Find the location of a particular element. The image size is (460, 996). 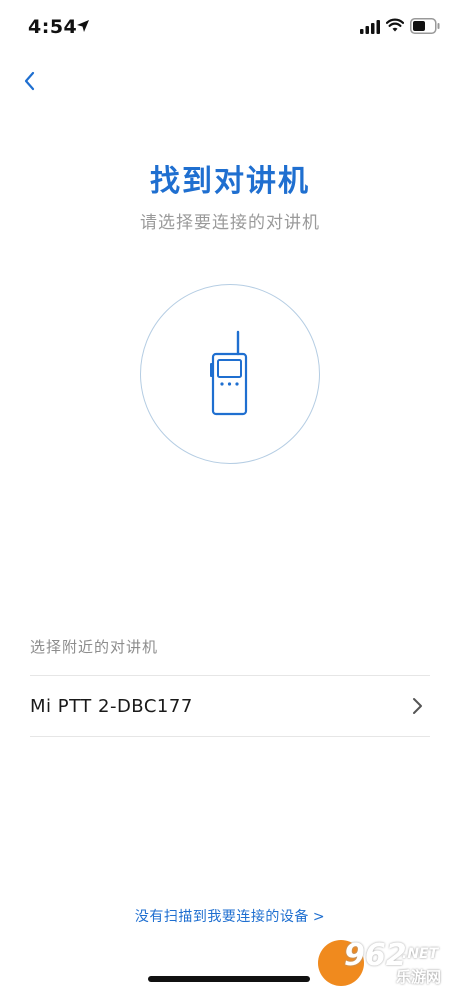

chevron-right-icon is located at coordinates (417, 706).